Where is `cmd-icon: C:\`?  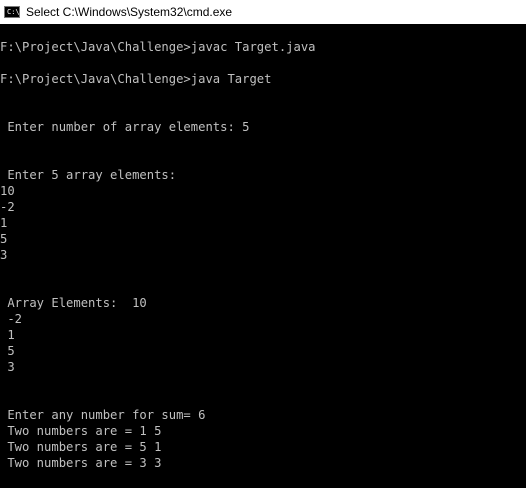 cmd-icon: C:\ is located at coordinates (12, 12).